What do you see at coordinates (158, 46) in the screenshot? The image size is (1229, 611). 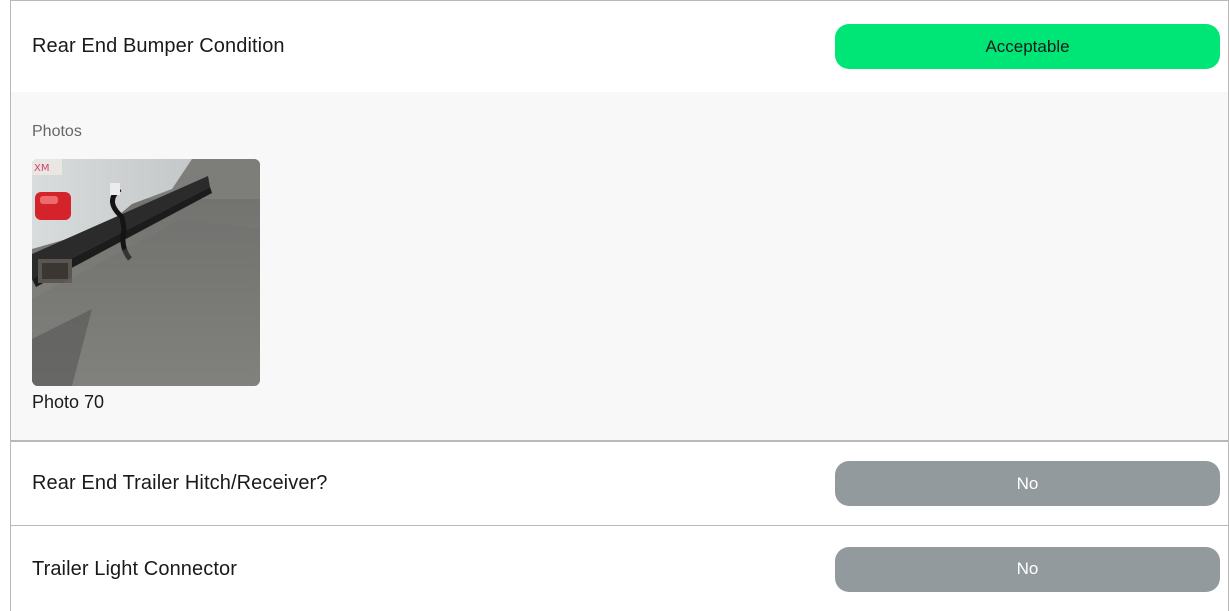 I see `item-title: Rear End Bumper Condition` at bounding box center [158, 46].